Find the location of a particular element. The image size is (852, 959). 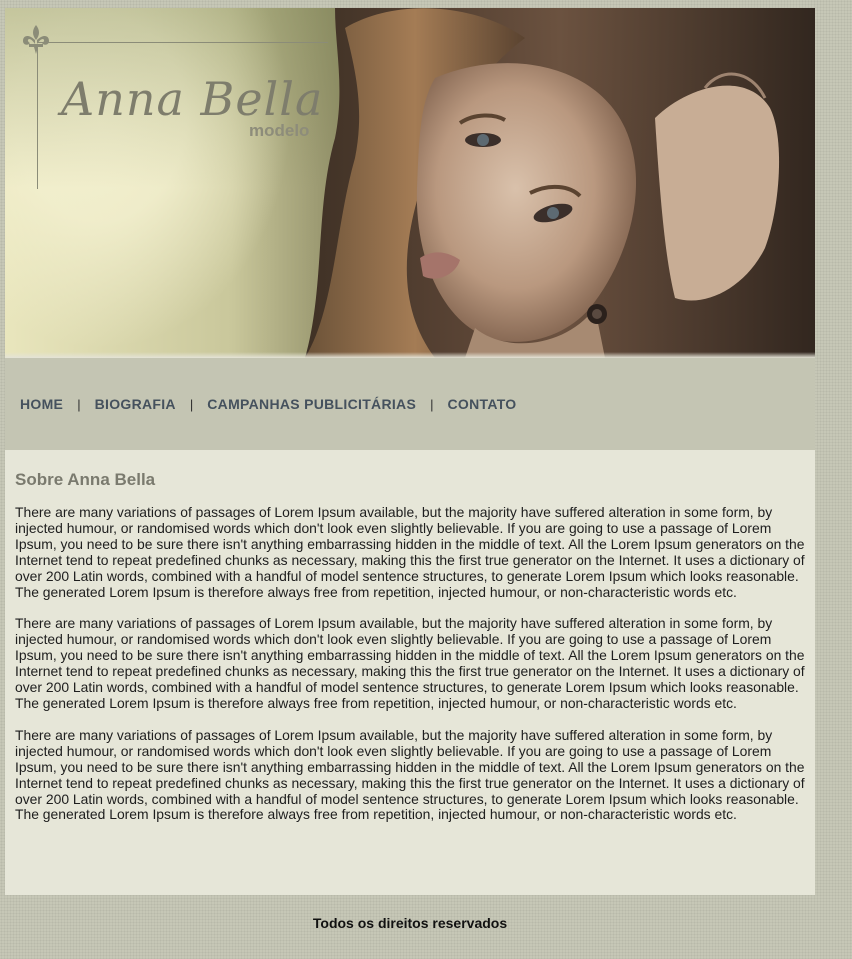

footer: Todos os direitos reservados is located at coordinates (410, 913).